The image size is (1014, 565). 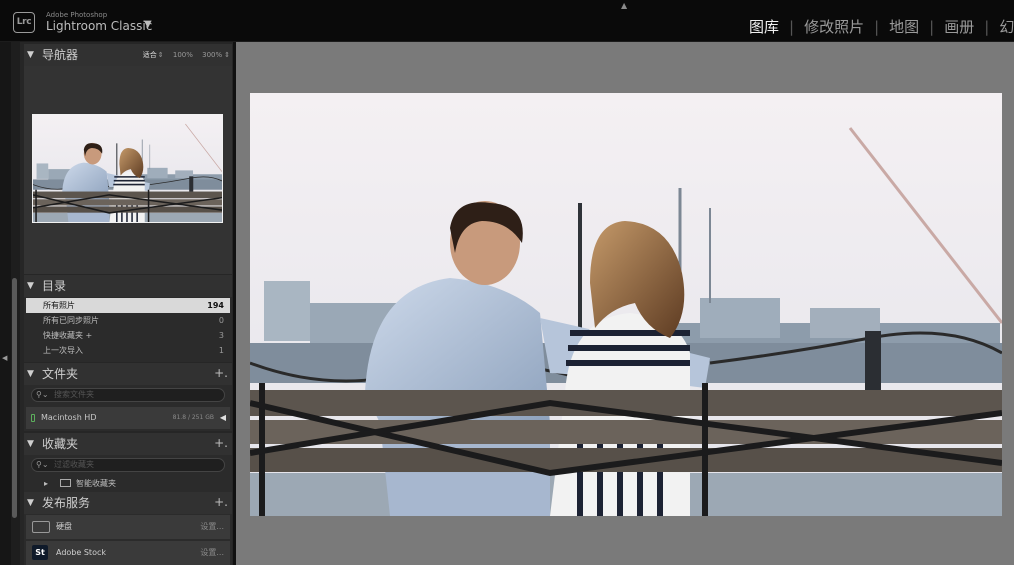 I want to click on module-slideshow: 幻, so click(x=1006, y=27).